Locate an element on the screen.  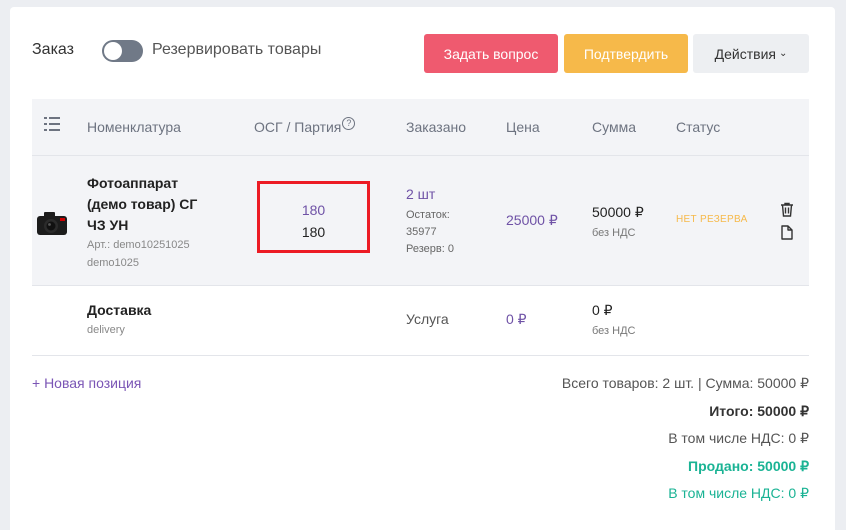
delivery-type: Услуга is located at coordinates (427, 319).